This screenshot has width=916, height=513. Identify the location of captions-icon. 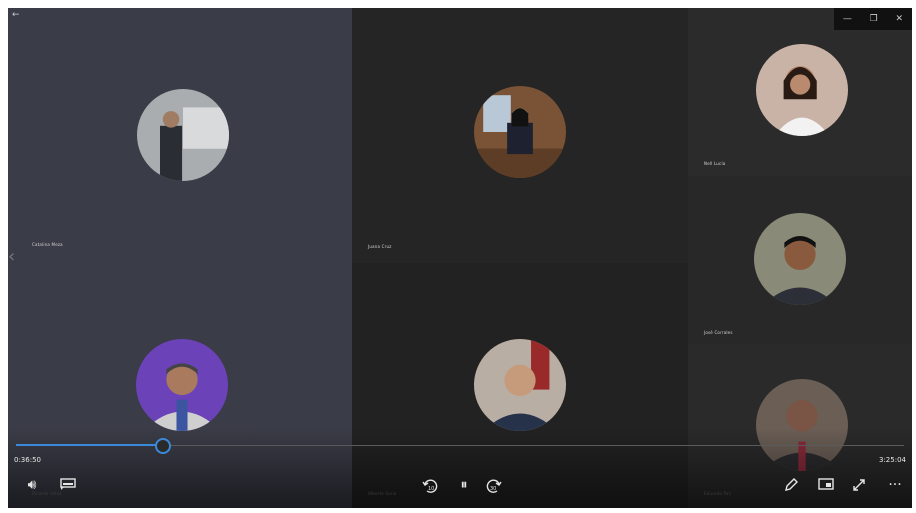
(70, 484).